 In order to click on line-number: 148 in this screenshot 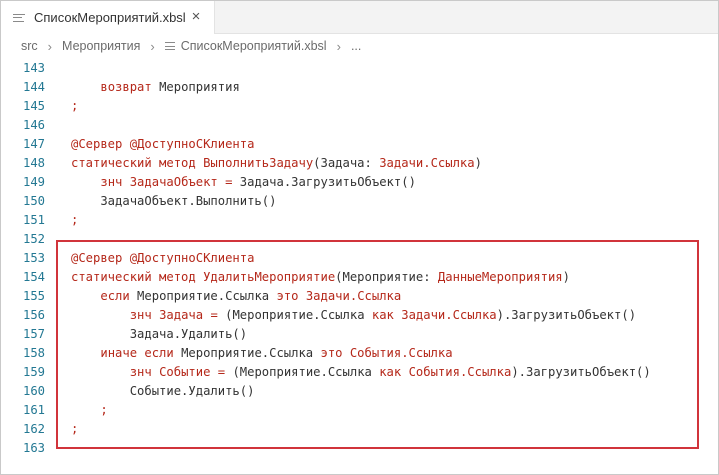, I will do `click(33, 163)`.